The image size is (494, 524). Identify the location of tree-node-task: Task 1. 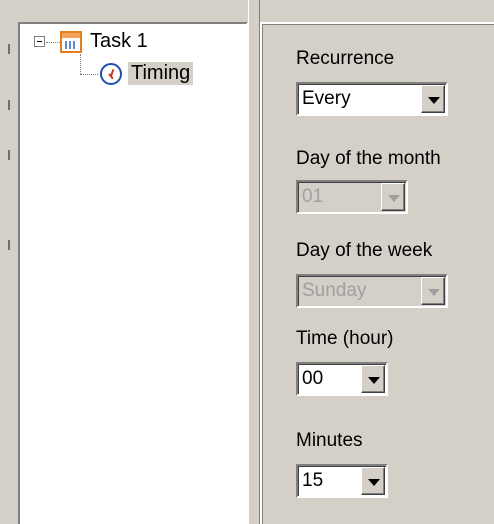
(104, 41).